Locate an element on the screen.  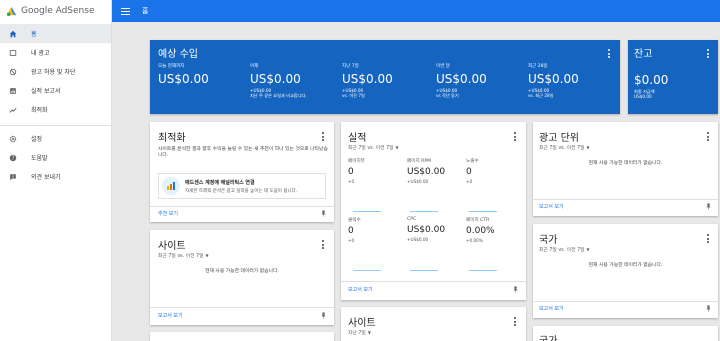
metric-compare: vs 작년 동기 is located at coordinates (447, 95).